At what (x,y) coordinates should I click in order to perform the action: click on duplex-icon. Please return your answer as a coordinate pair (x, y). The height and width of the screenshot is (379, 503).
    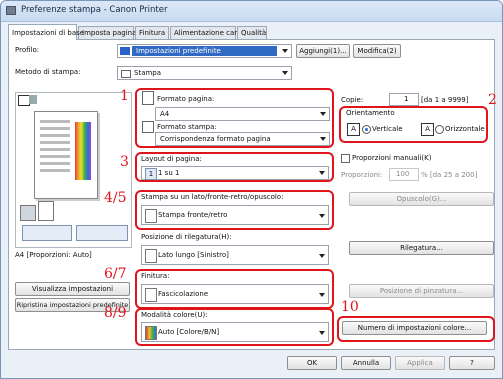
    Looking at the image, I should click on (151, 216).